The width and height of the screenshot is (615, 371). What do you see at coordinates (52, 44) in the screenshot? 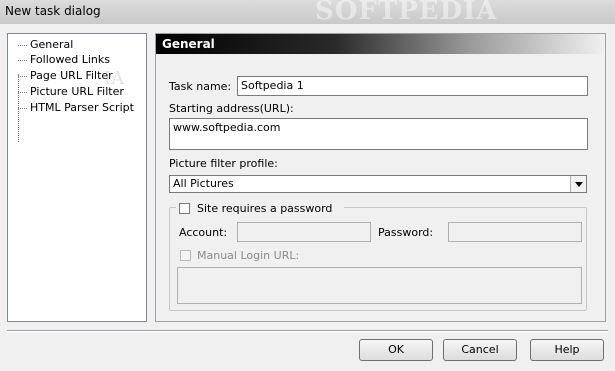
I see `tree-item-label: General` at bounding box center [52, 44].